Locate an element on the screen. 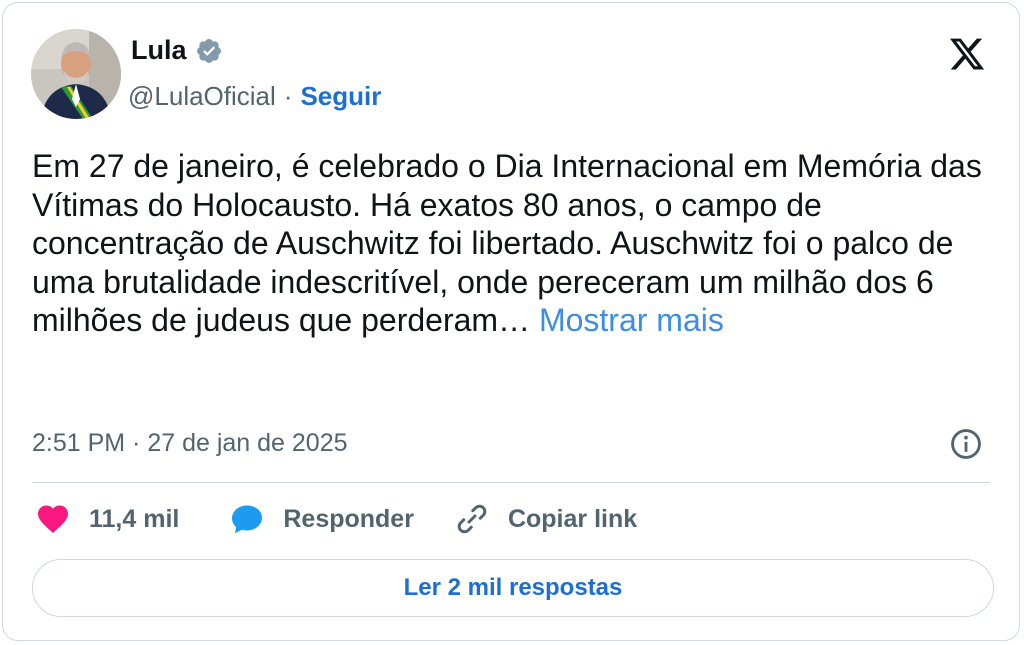 This screenshot has width=1024, height=645. read-replies-label: Ler 2 mil respostas is located at coordinates (513, 587).